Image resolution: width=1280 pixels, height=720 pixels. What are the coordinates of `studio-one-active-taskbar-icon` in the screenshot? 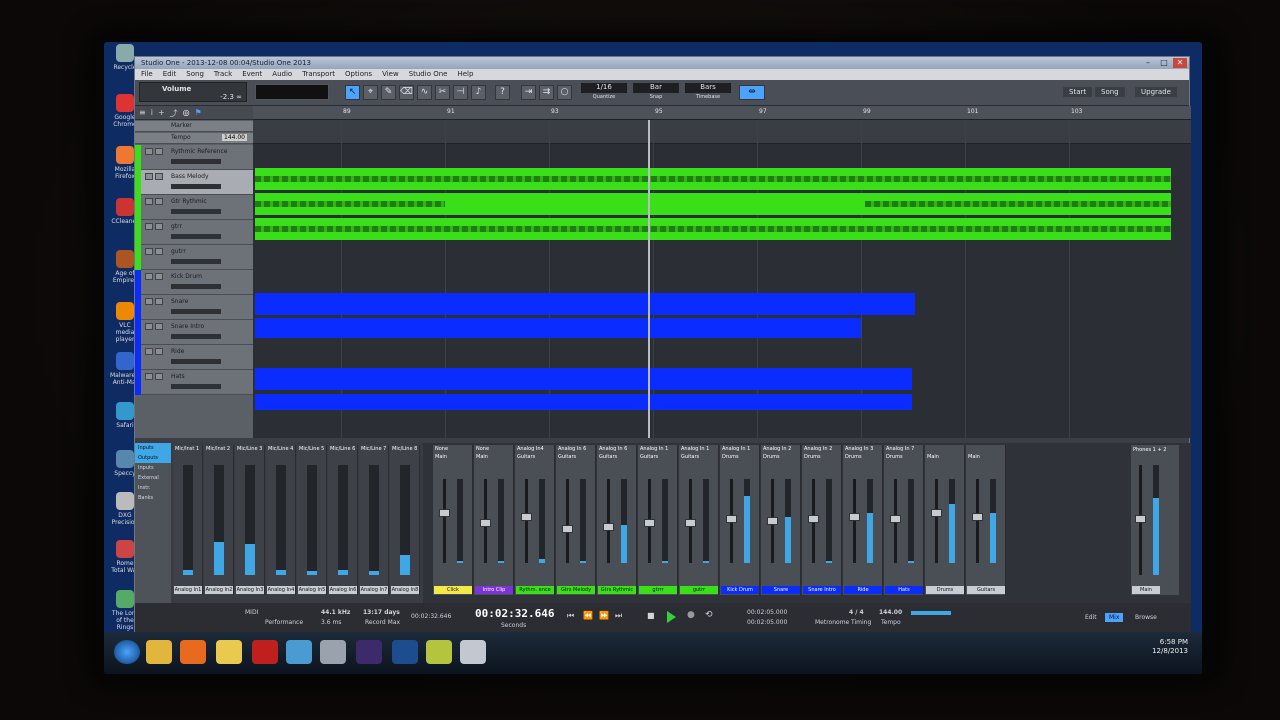 It's located at (473, 652).